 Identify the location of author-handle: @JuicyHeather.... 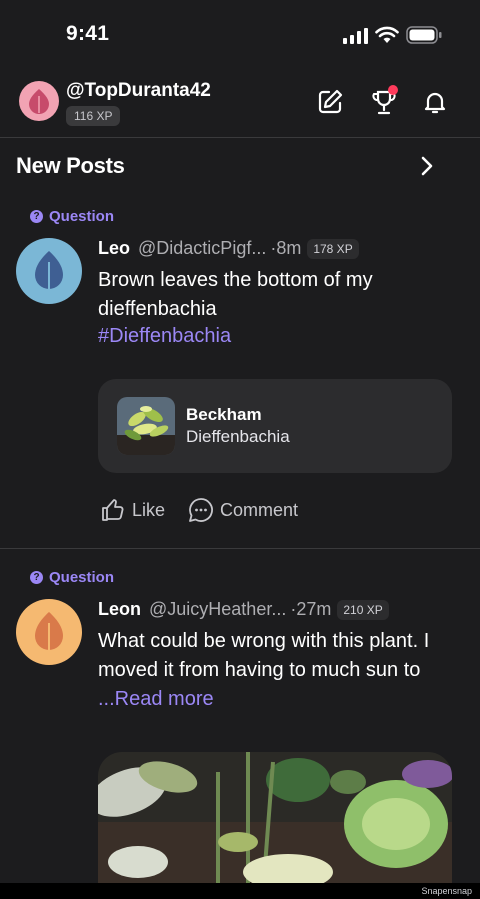
(217, 609).